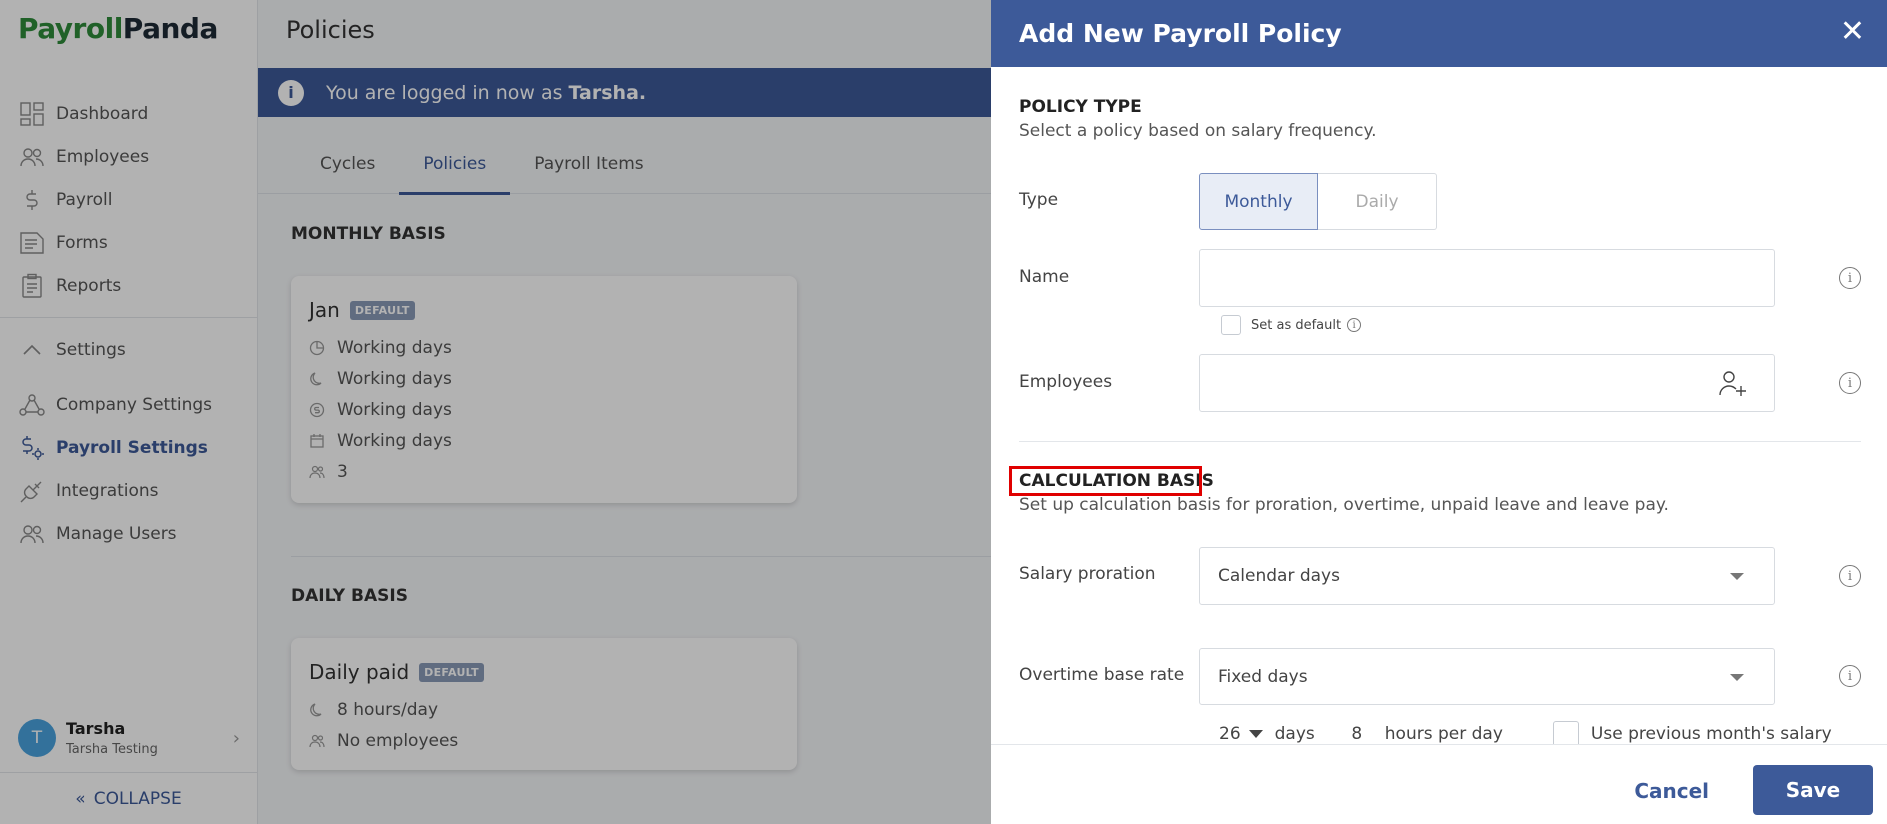 The image size is (1887, 824). I want to click on close-icon: ✕, so click(1852, 31).